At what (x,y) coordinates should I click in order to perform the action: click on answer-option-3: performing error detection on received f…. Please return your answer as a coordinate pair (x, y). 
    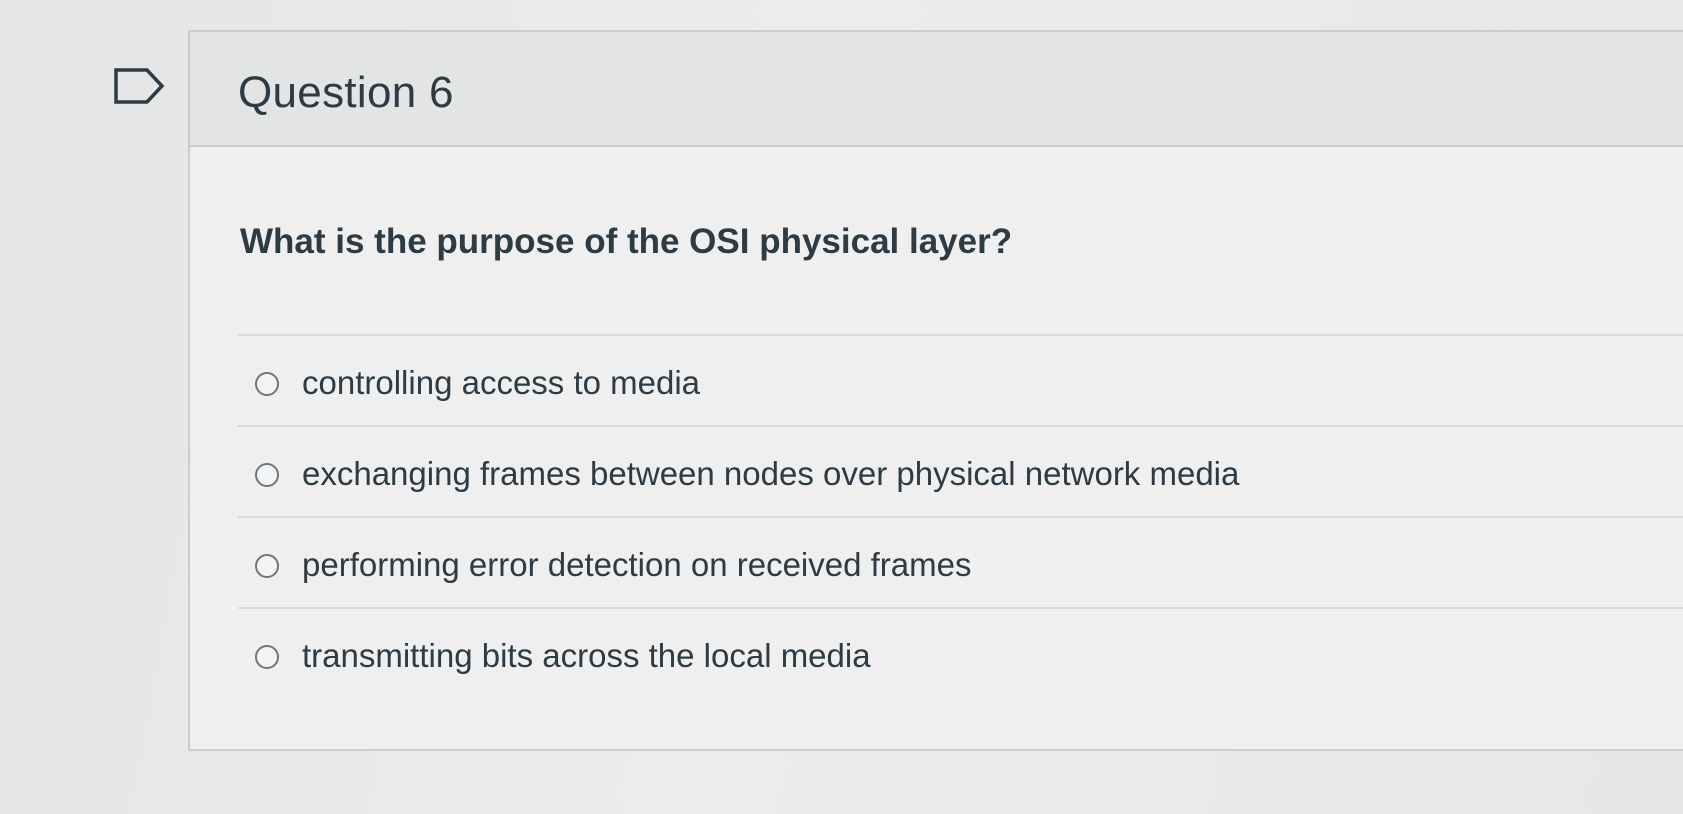
    Looking at the image, I should click on (960, 561).